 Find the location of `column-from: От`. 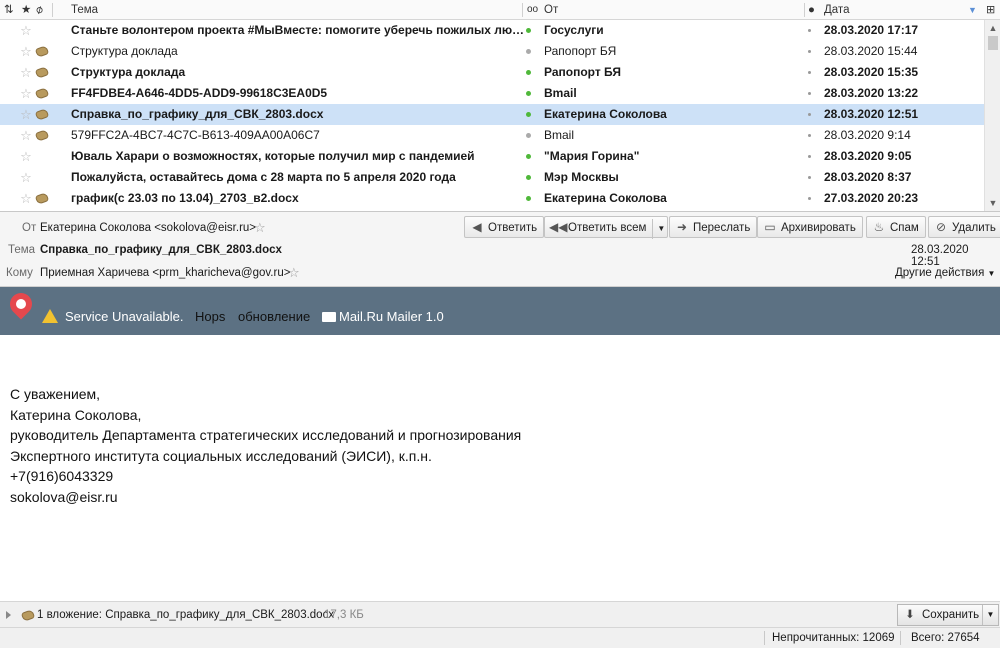

column-from: От is located at coordinates (551, 10).